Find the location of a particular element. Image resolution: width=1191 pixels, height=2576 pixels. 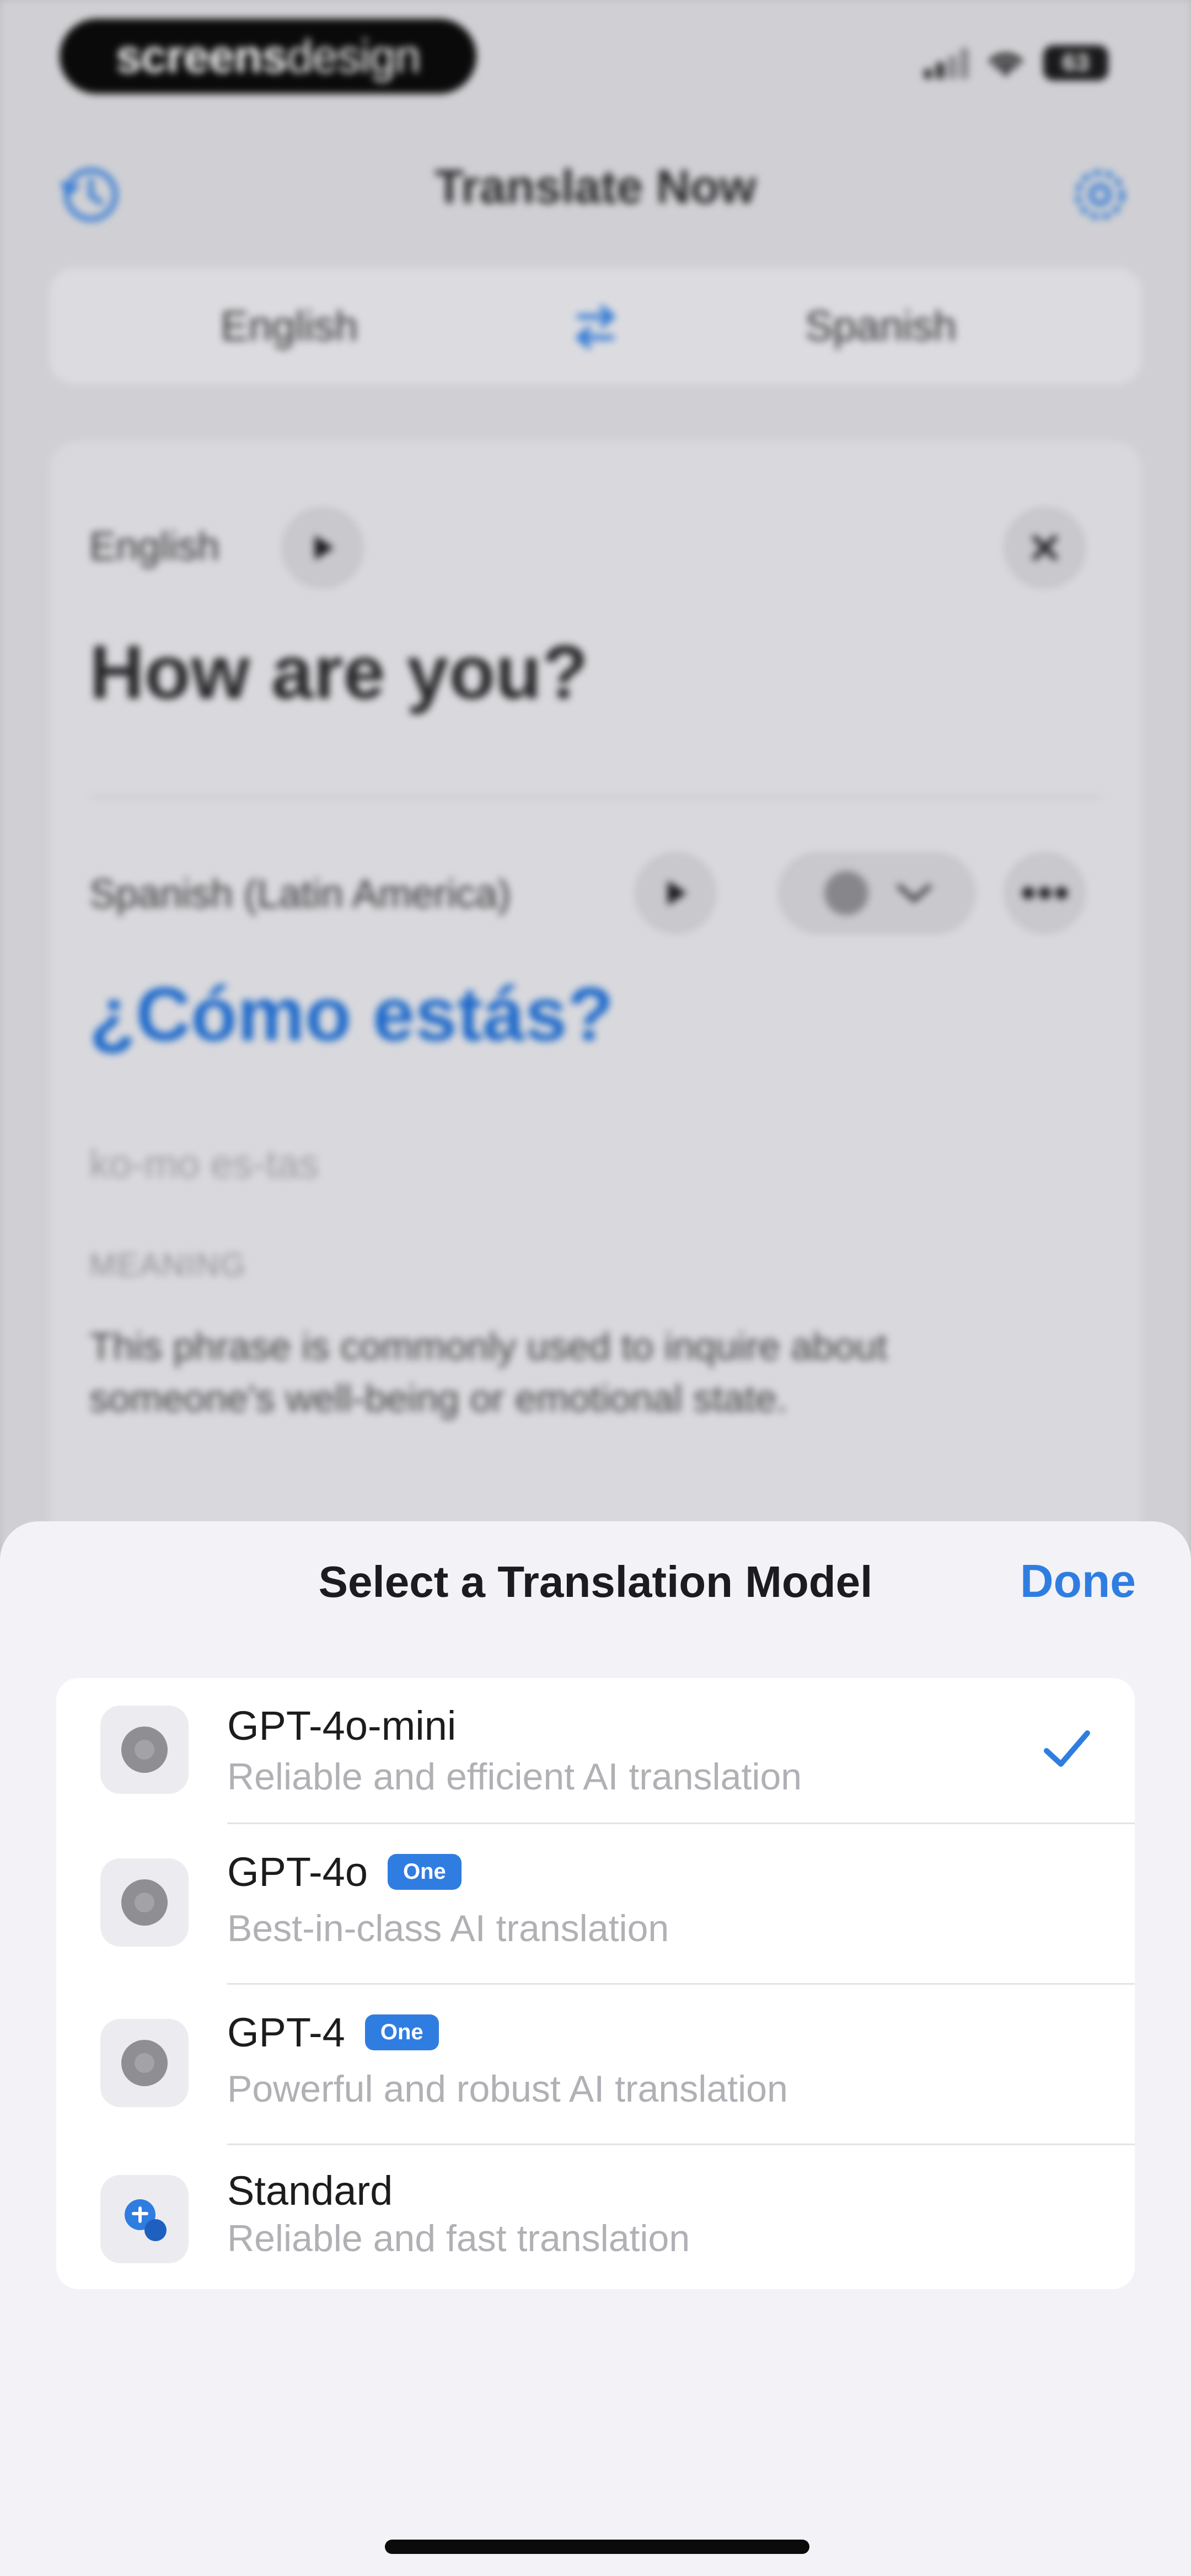

model-name: Standard is located at coordinates (310, 2191).